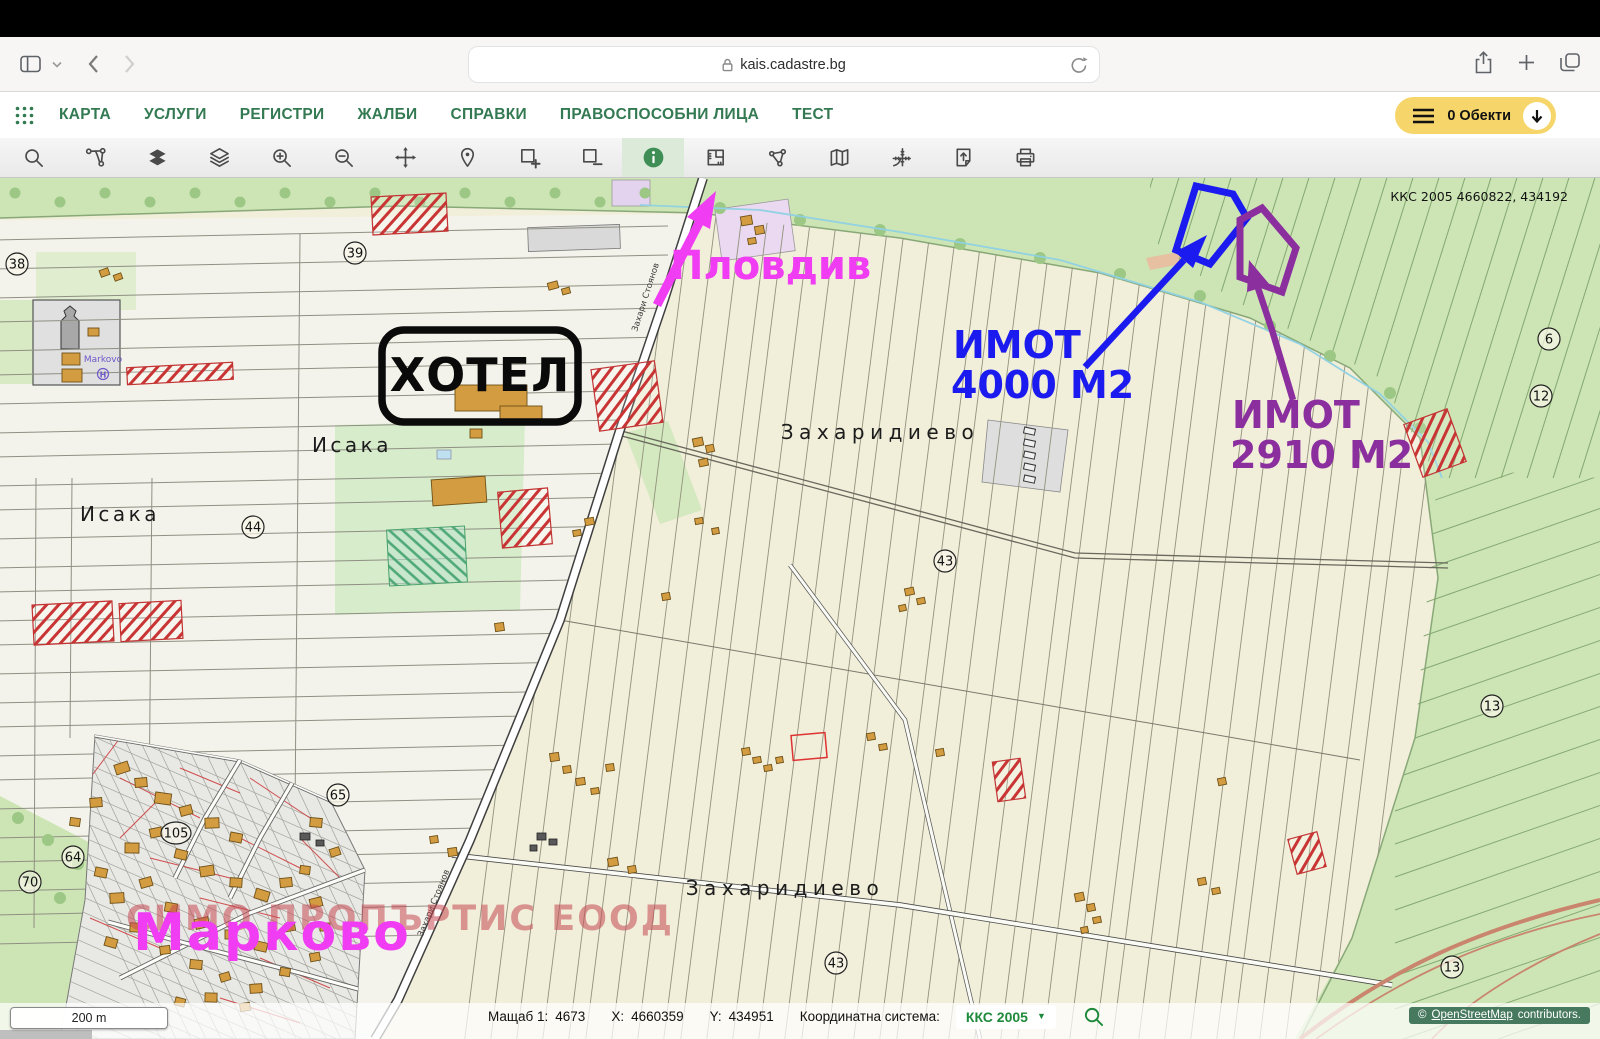  I want to click on plus-icon, so click(1526, 62).